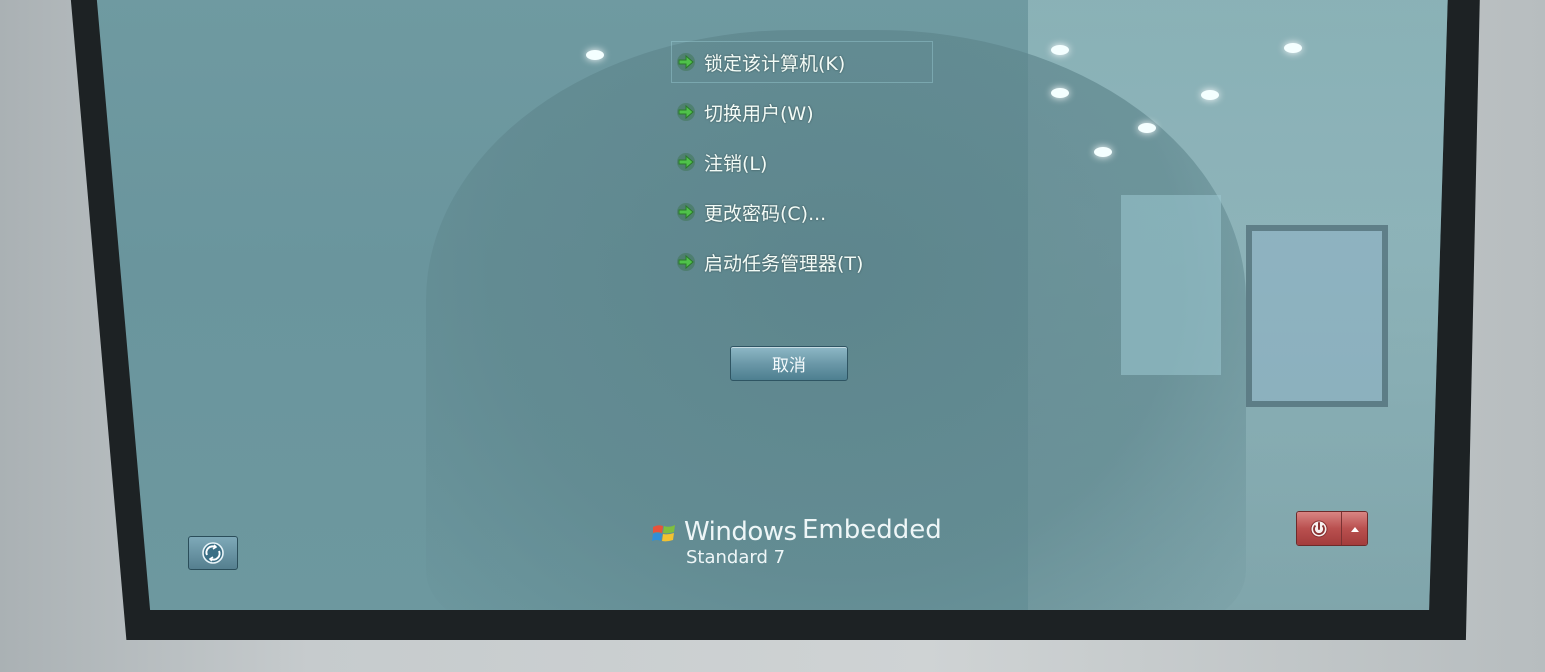  Describe the element at coordinates (784, 263) in the screenshot. I see `option-label: 启动任务管理器(T)` at that location.